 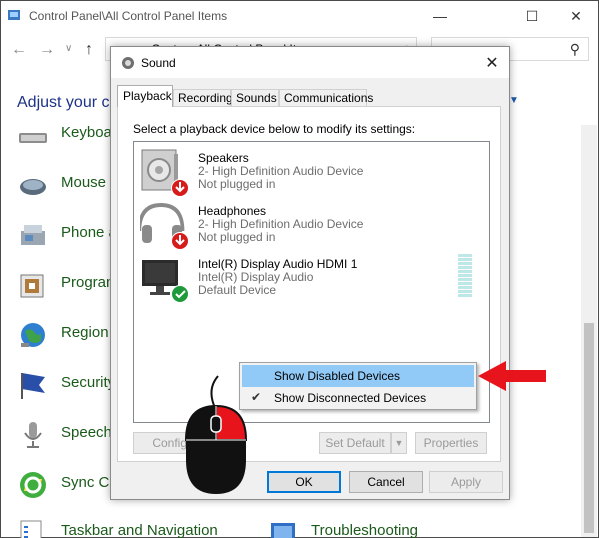 What do you see at coordinates (68, 285) in the screenshot?
I see `cp-item-programs: Program` at bounding box center [68, 285].